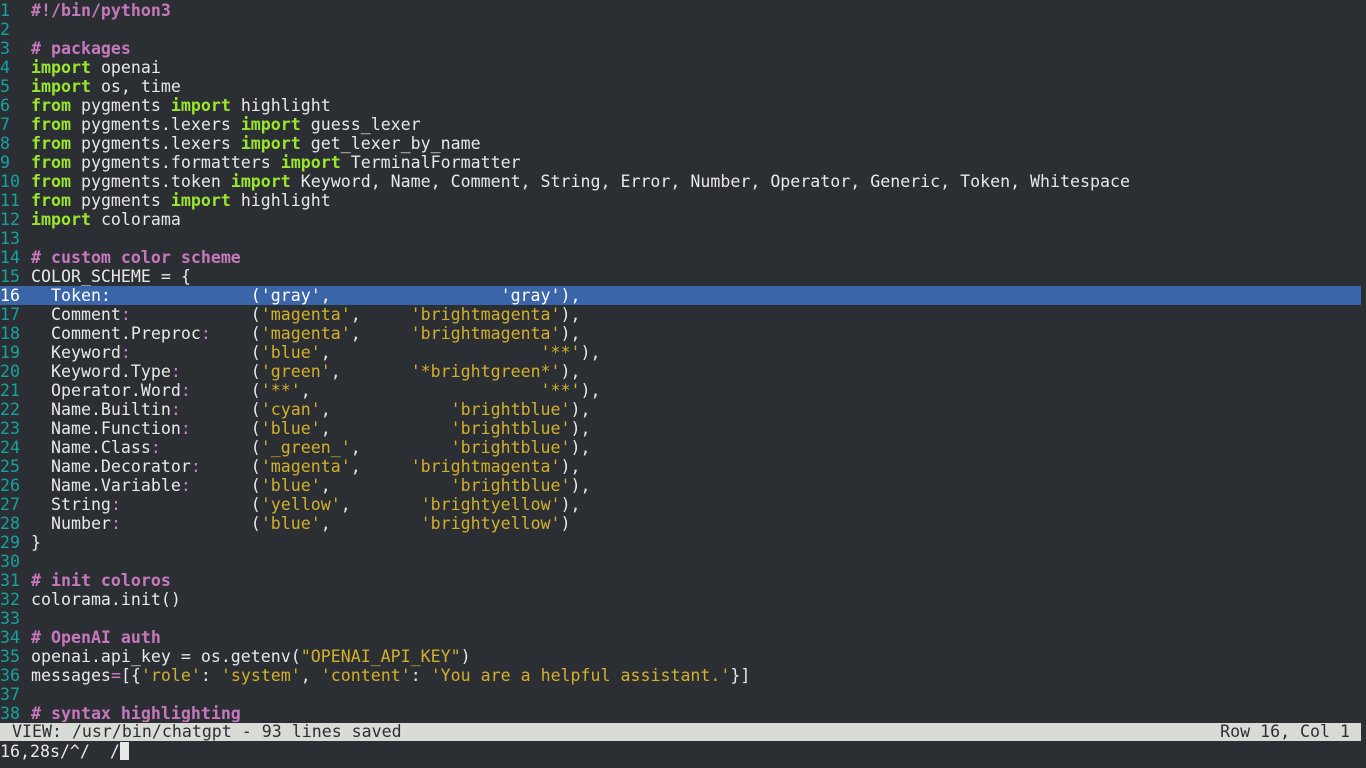  What do you see at coordinates (680, 409) in the screenshot?
I see `code-line: 22 Name.Builtin: ('cyan', 'brightblue'),` at bounding box center [680, 409].